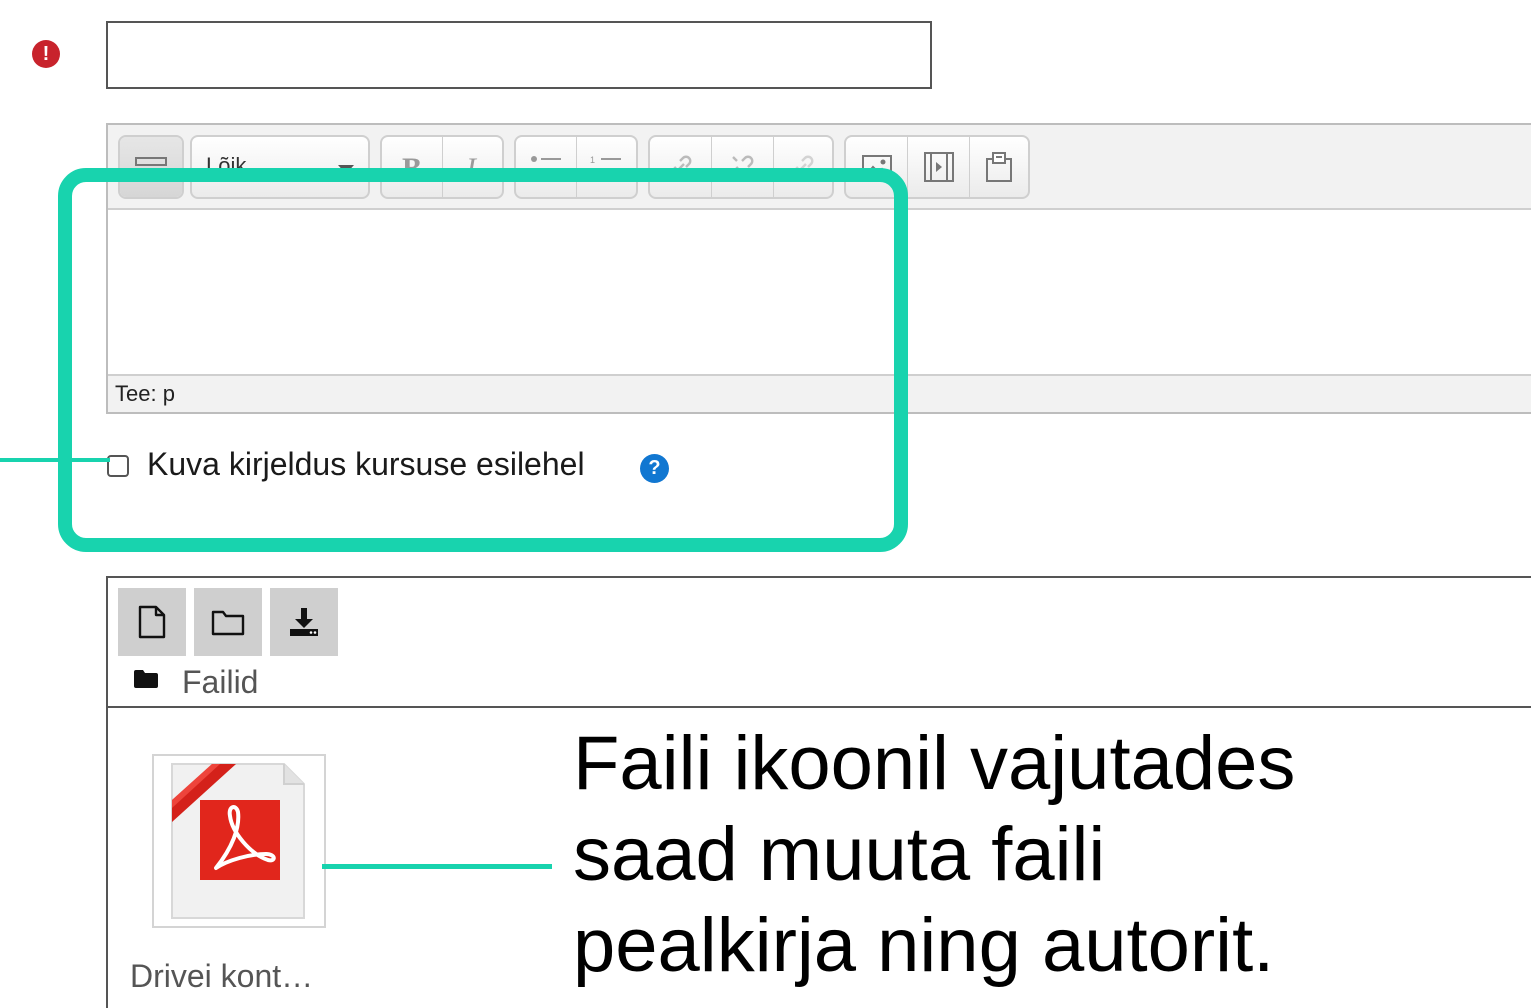 The height and width of the screenshot is (1008, 1531). What do you see at coordinates (437, 866) in the screenshot?
I see `file-connector-line` at bounding box center [437, 866].